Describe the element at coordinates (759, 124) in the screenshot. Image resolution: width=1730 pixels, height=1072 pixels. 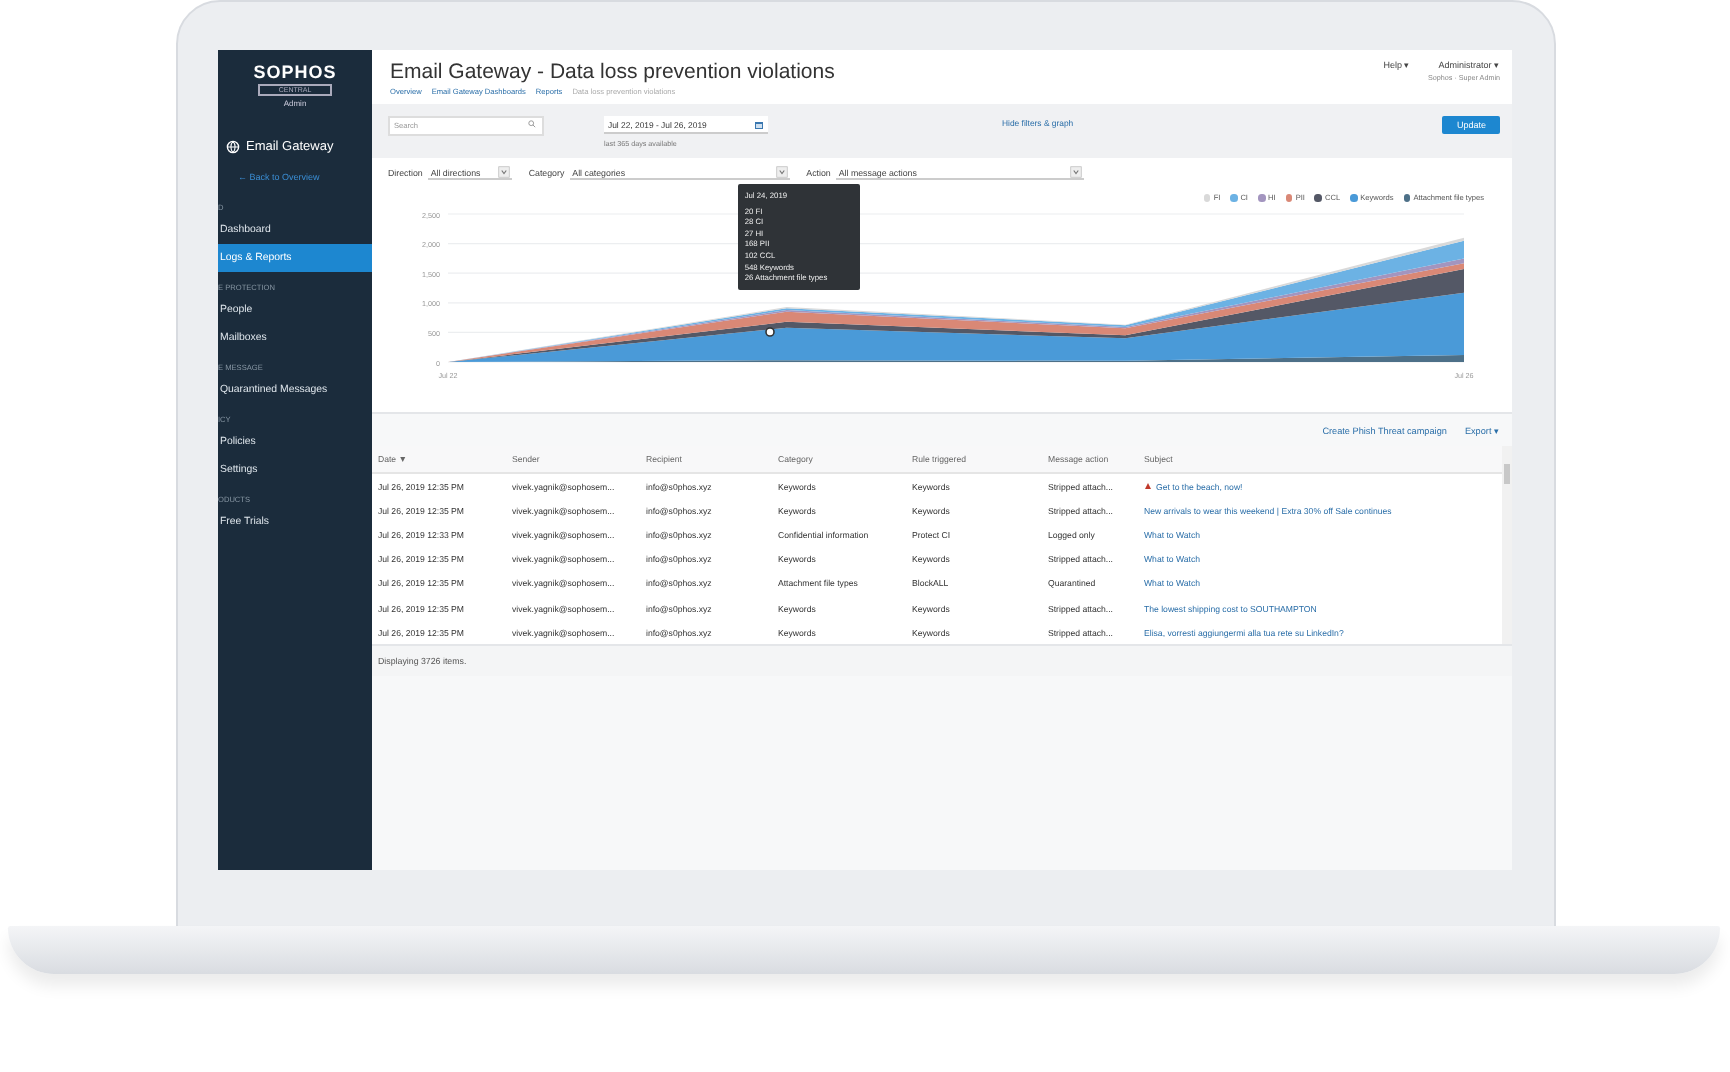
I see `calendar-icon` at that location.